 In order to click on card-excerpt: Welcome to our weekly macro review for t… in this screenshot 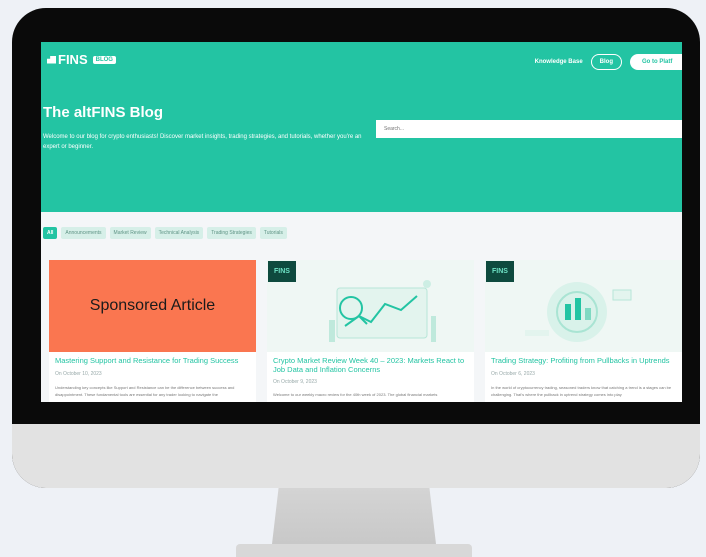, I will do `click(355, 394)`.